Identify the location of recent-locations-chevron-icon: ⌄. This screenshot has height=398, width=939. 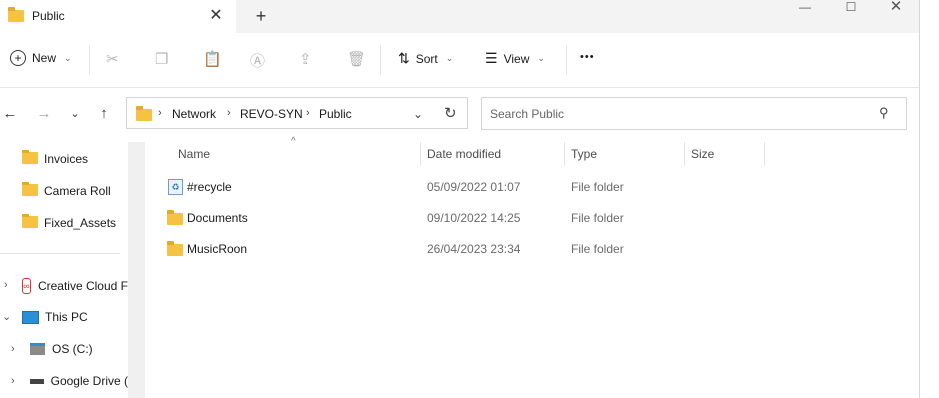
(75, 114).